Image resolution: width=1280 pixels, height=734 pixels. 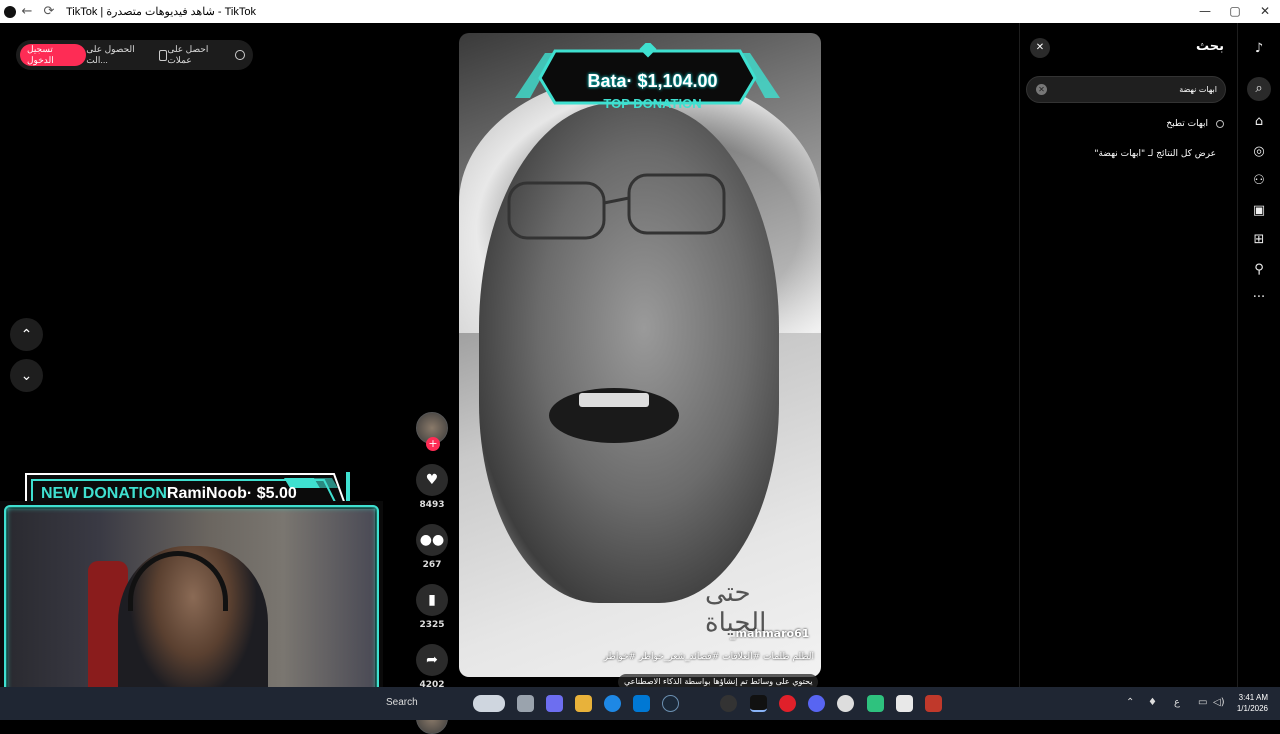 I want to click on home-icon: ⌂, so click(x=1259, y=122).